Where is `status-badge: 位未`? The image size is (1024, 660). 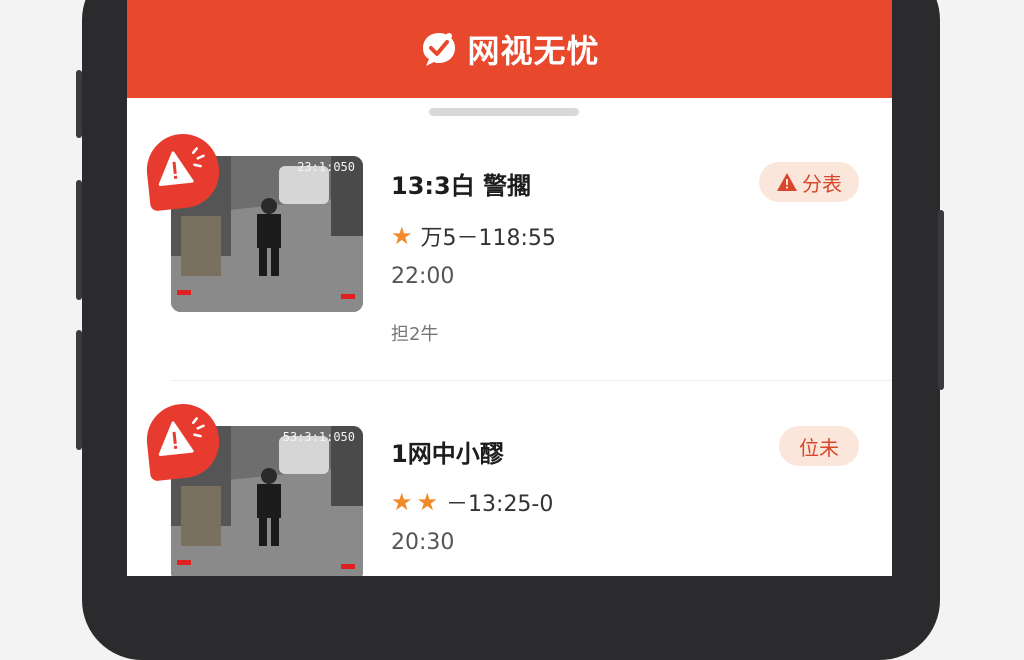
status-badge: 位未 is located at coordinates (819, 446).